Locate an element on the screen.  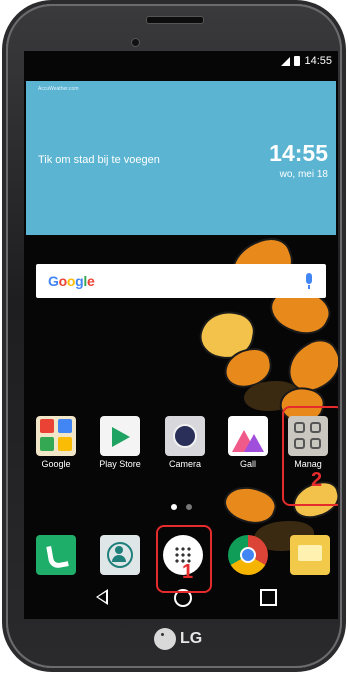
annotation-number-2: 2 is located at coordinates (317, 480).